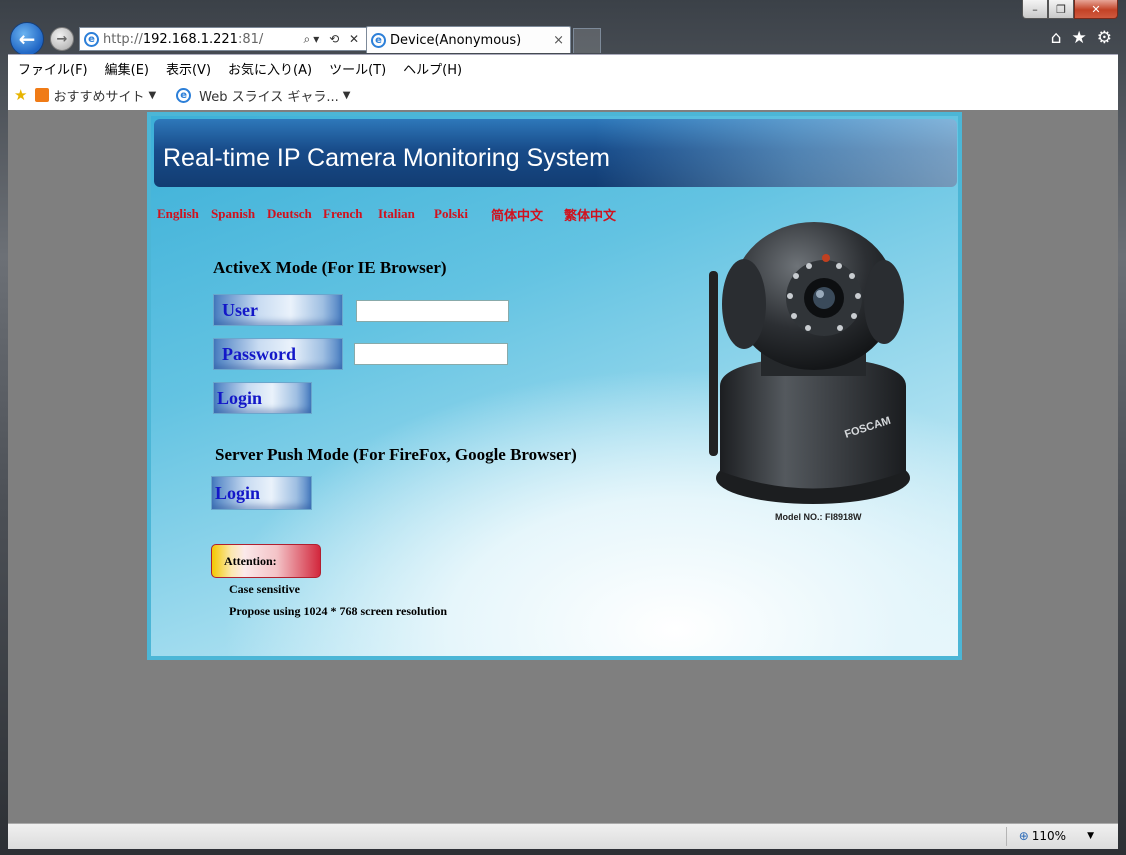  I want to click on favorites-star-icon: ★, so click(1079, 38).